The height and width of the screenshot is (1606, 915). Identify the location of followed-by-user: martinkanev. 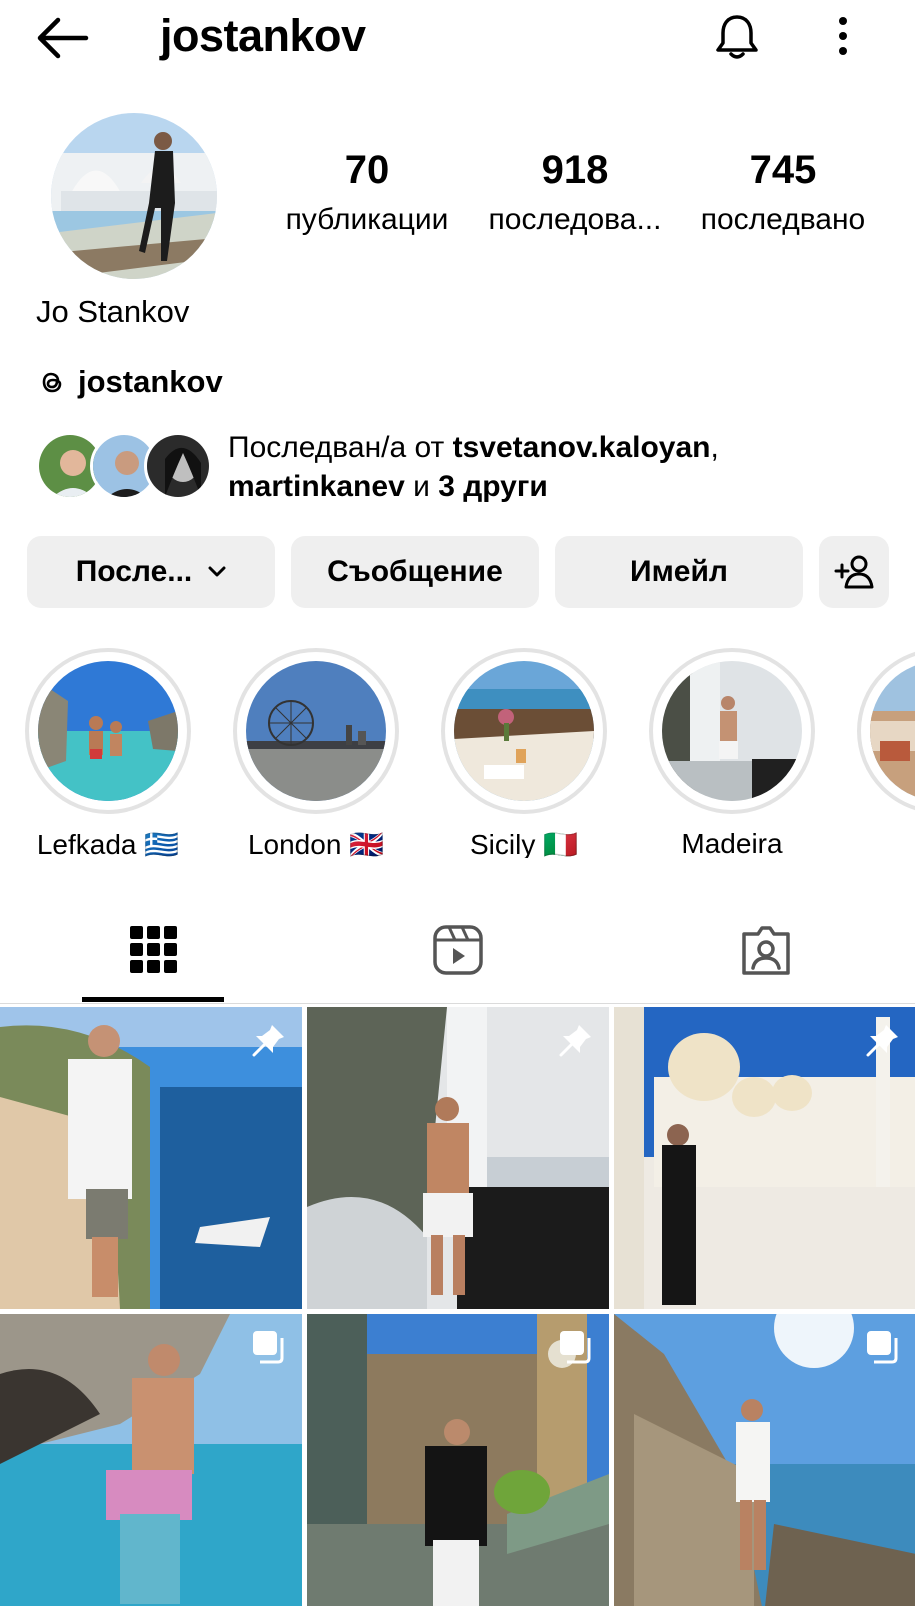
(316, 486).